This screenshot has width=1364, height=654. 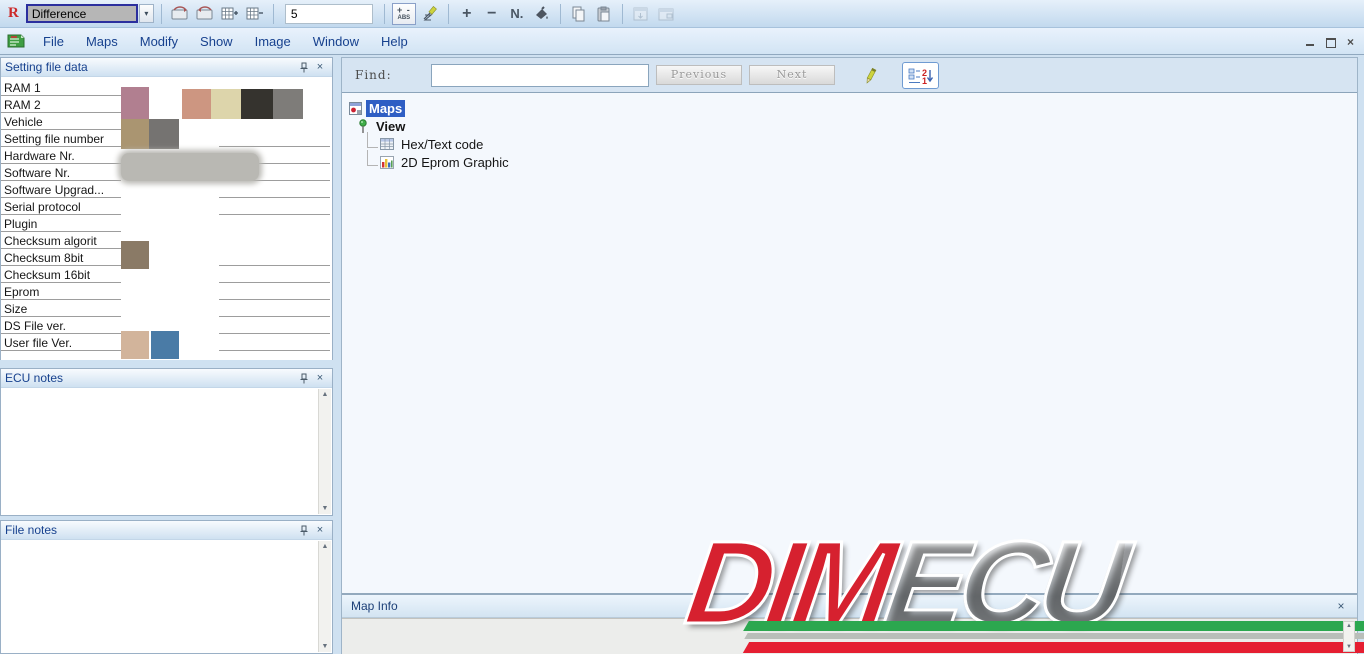 What do you see at coordinates (81, 13) in the screenshot?
I see `difference-combobox-value: Difference` at bounding box center [81, 13].